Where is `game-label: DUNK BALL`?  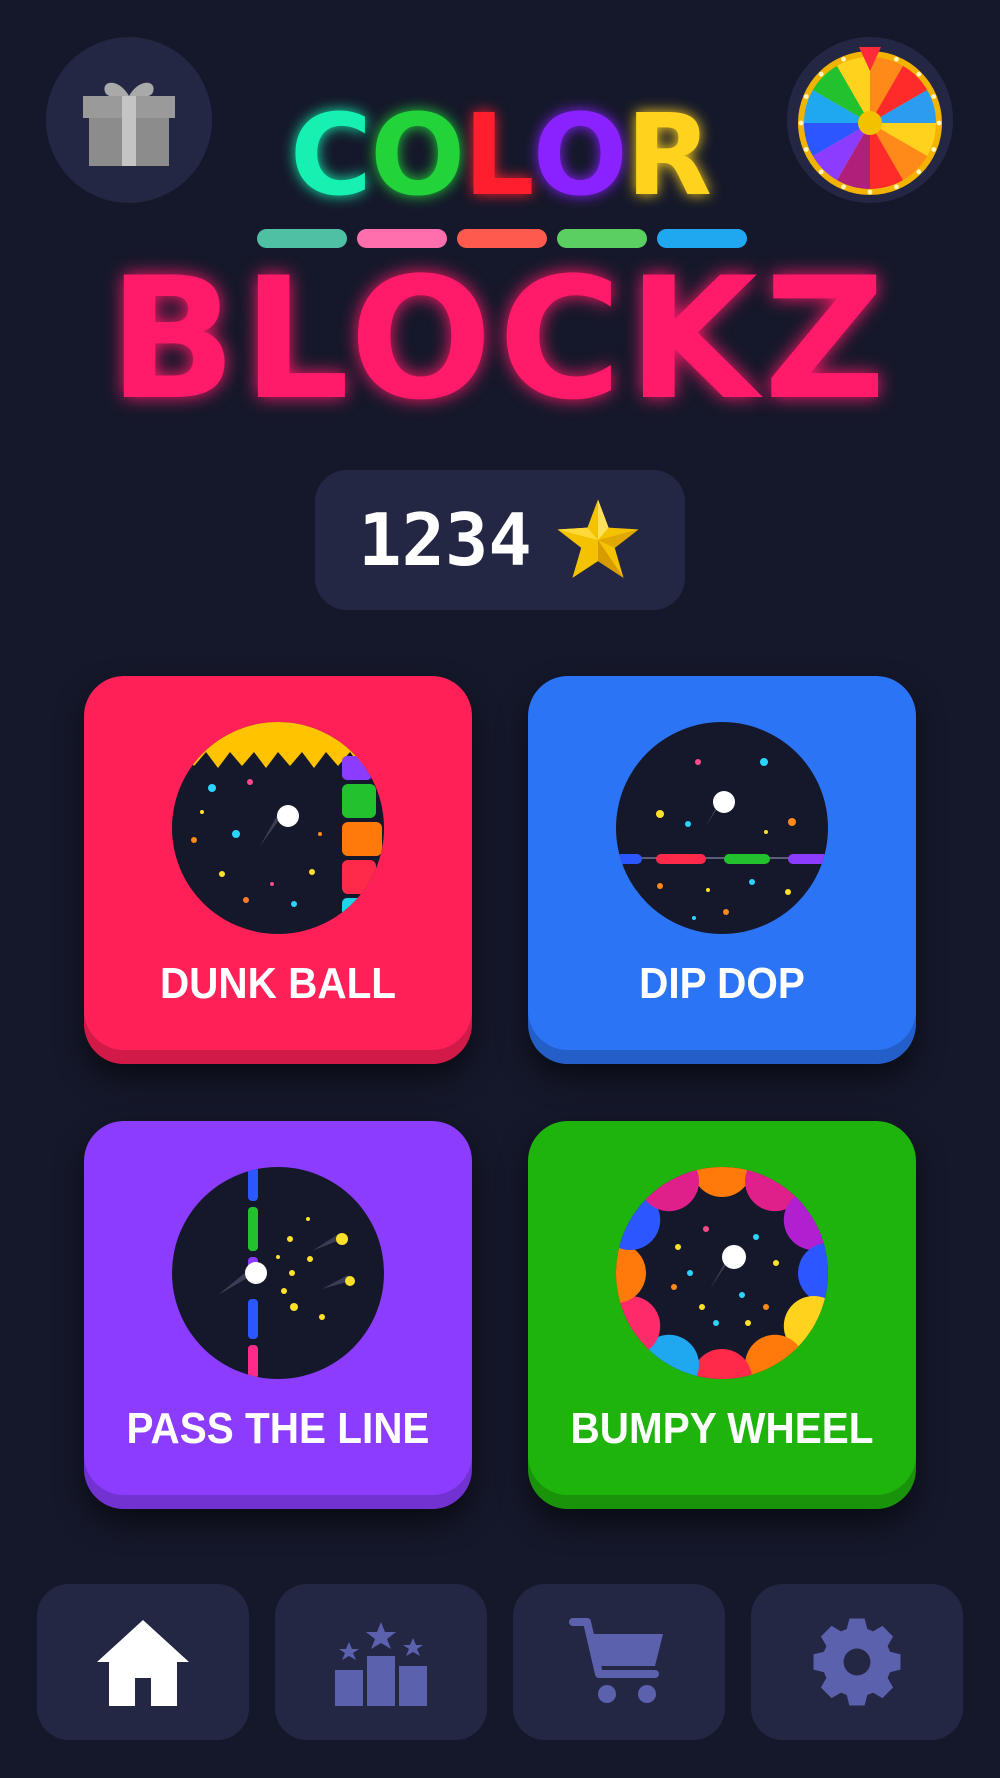 game-label: DUNK BALL is located at coordinates (278, 983).